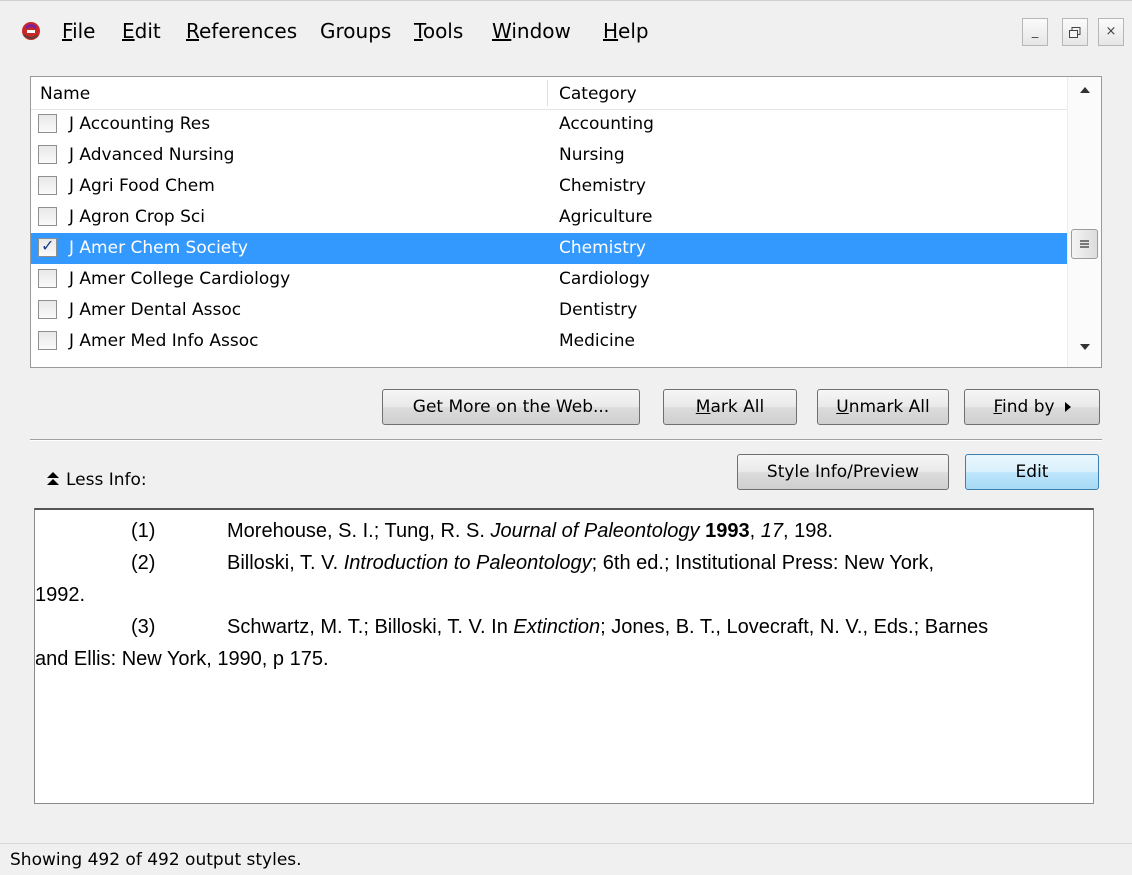 The height and width of the screenshot is (875, 1132). I want to click on style-name: J Advanced Nursing, so click(152, 155).